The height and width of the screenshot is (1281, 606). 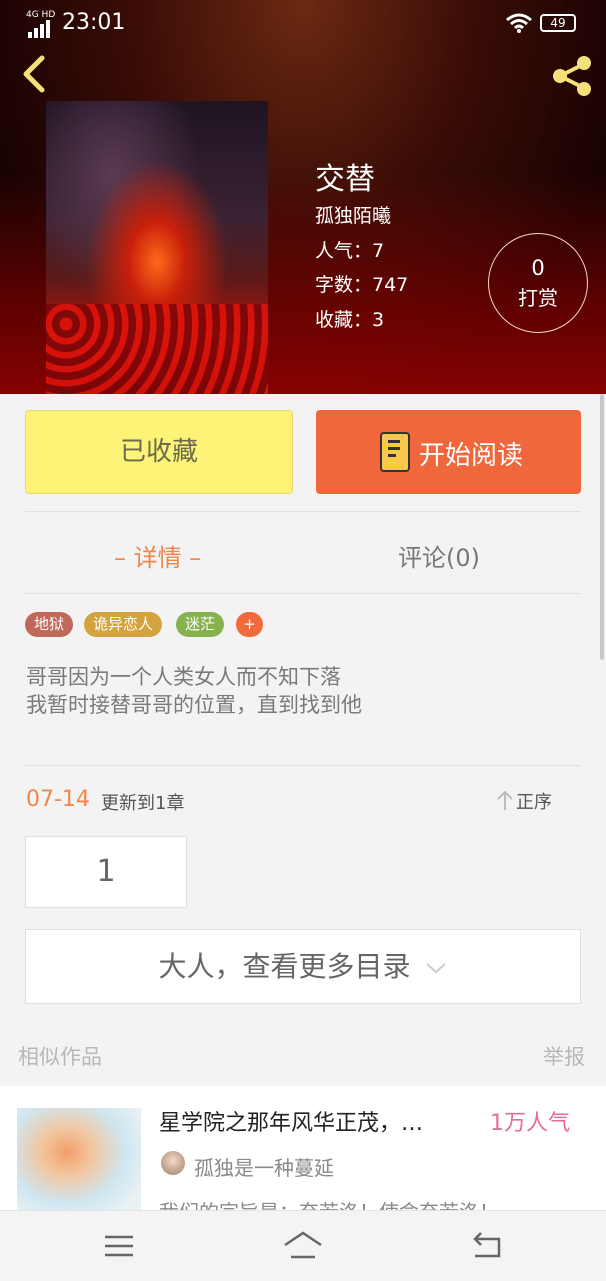 I want to click on tab-detail: – 详情 –, so click(x=157, y=555).